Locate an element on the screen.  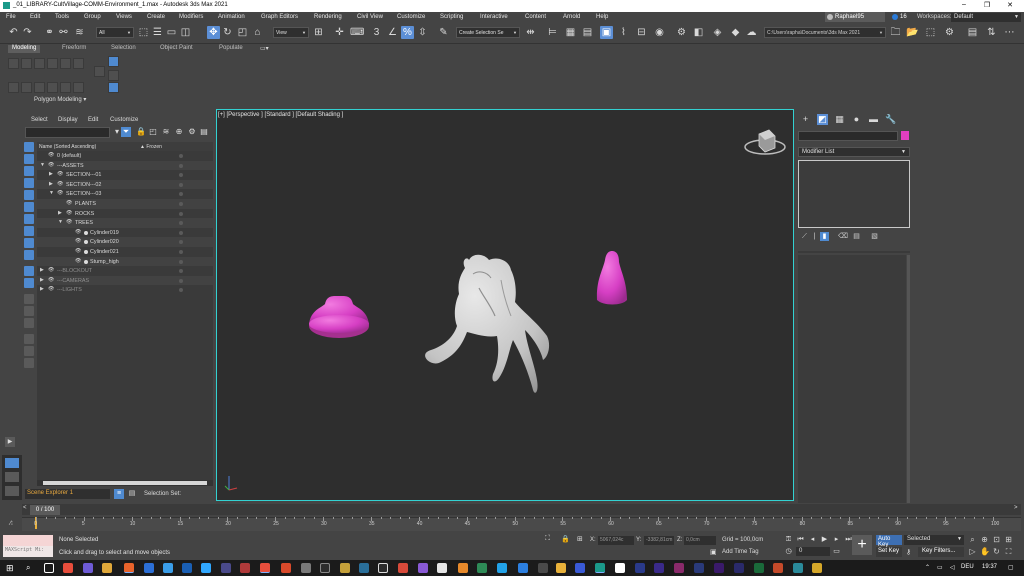
select-by-name-icon: ☰ is located at coordinates (157, 32).